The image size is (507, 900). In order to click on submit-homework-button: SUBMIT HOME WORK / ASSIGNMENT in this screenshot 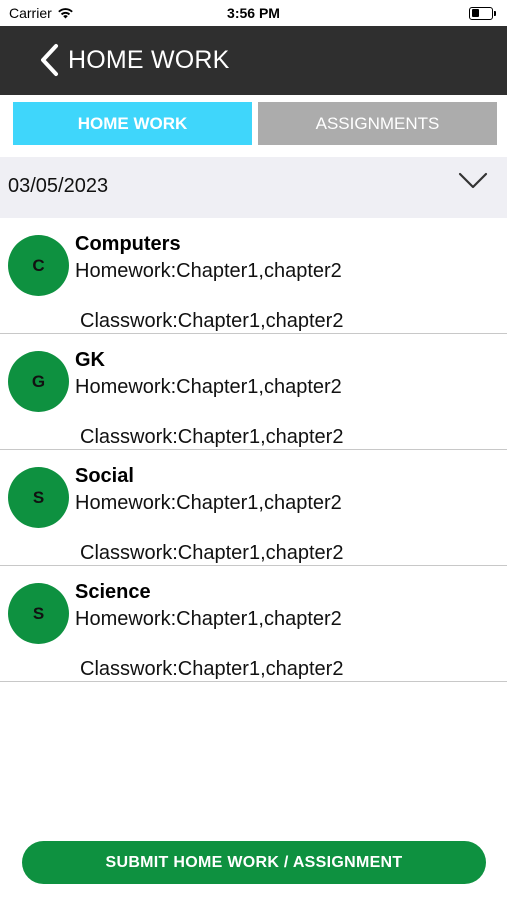, I will do `click(254, 862)`.